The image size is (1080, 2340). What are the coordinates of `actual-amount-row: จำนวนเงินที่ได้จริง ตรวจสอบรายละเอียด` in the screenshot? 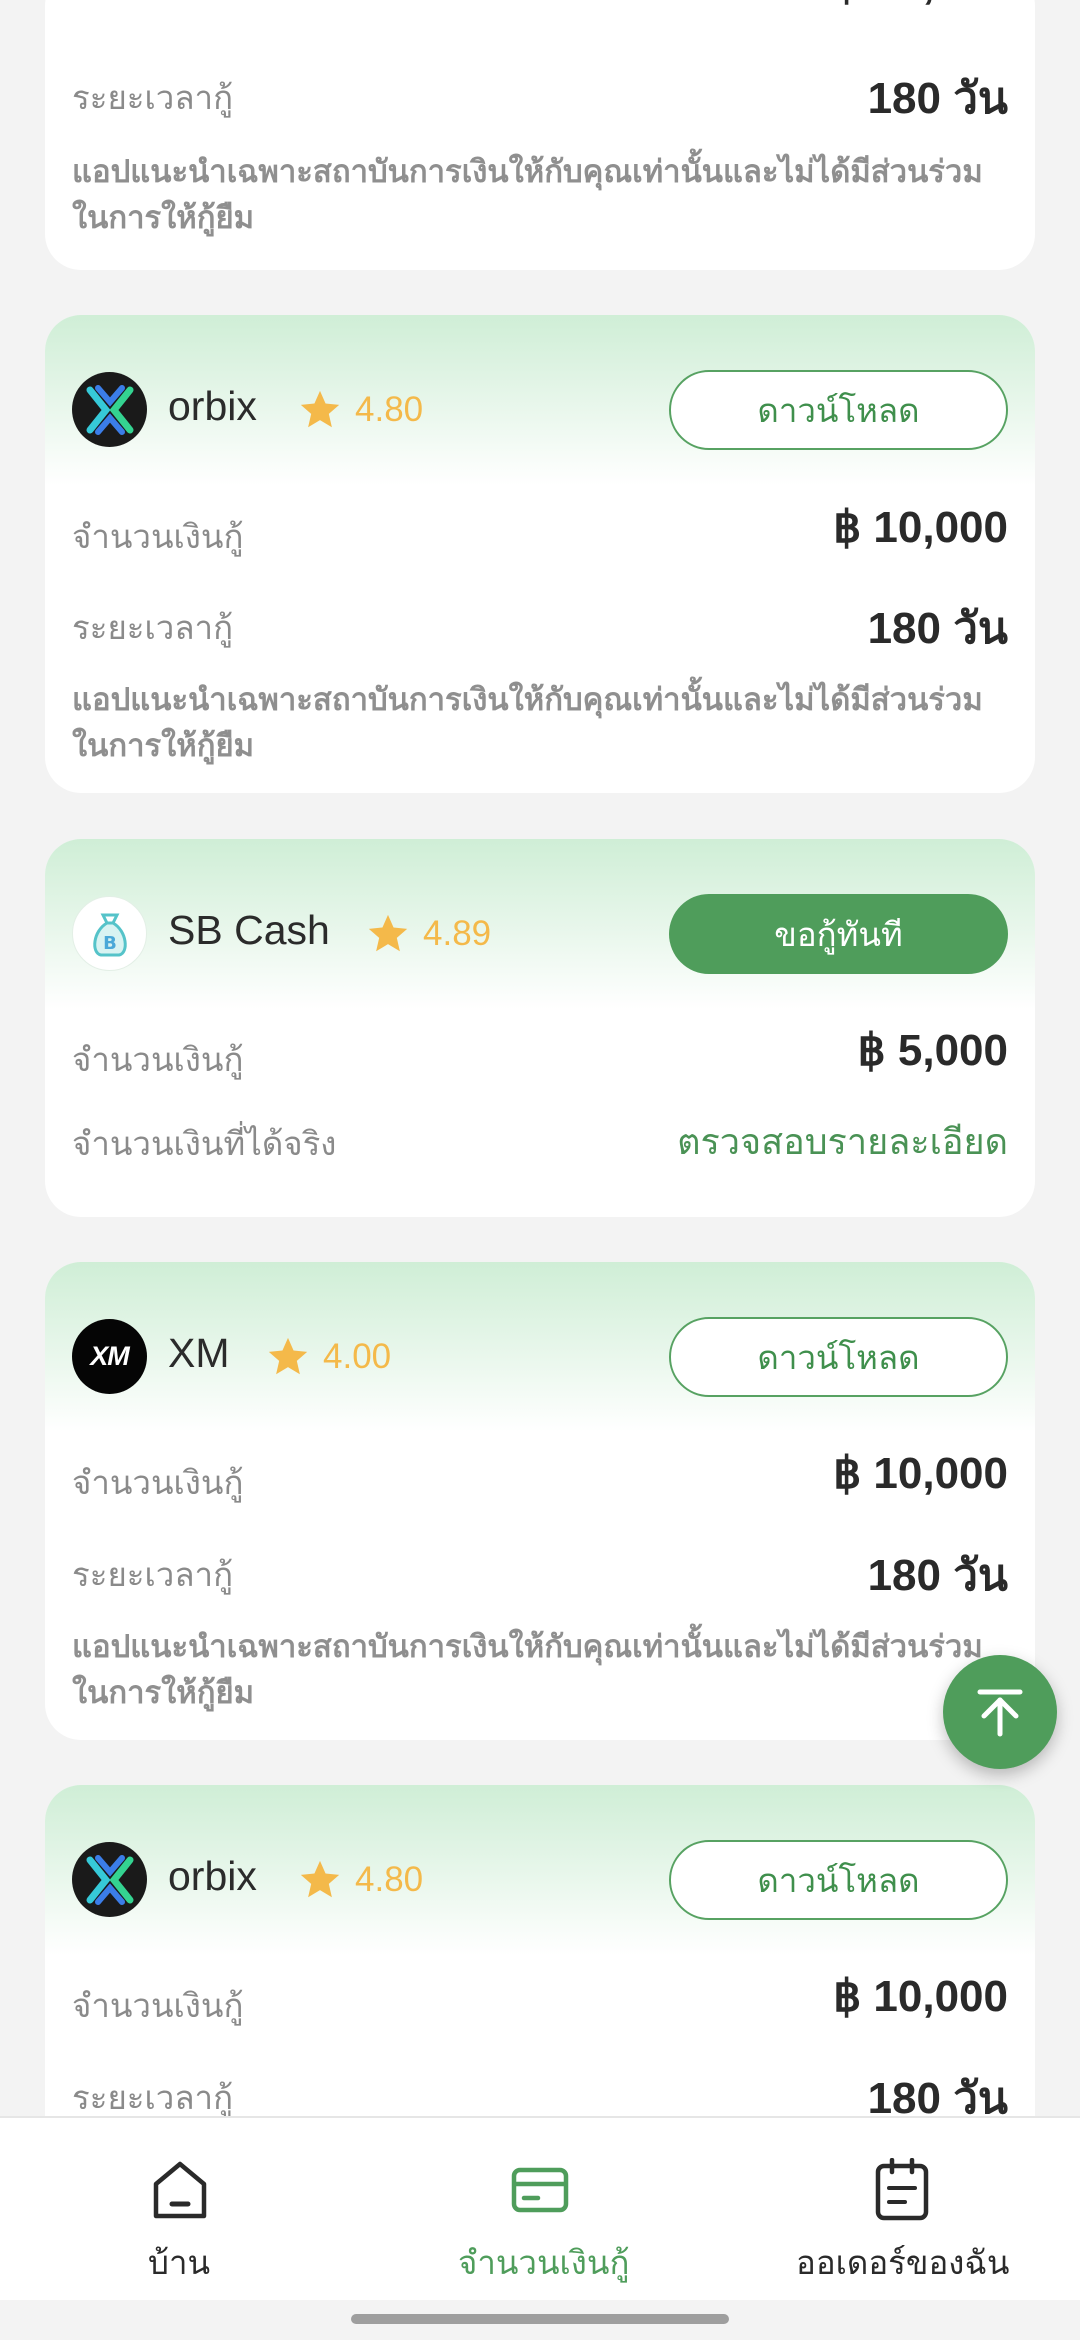 It's located at (540, 1139).